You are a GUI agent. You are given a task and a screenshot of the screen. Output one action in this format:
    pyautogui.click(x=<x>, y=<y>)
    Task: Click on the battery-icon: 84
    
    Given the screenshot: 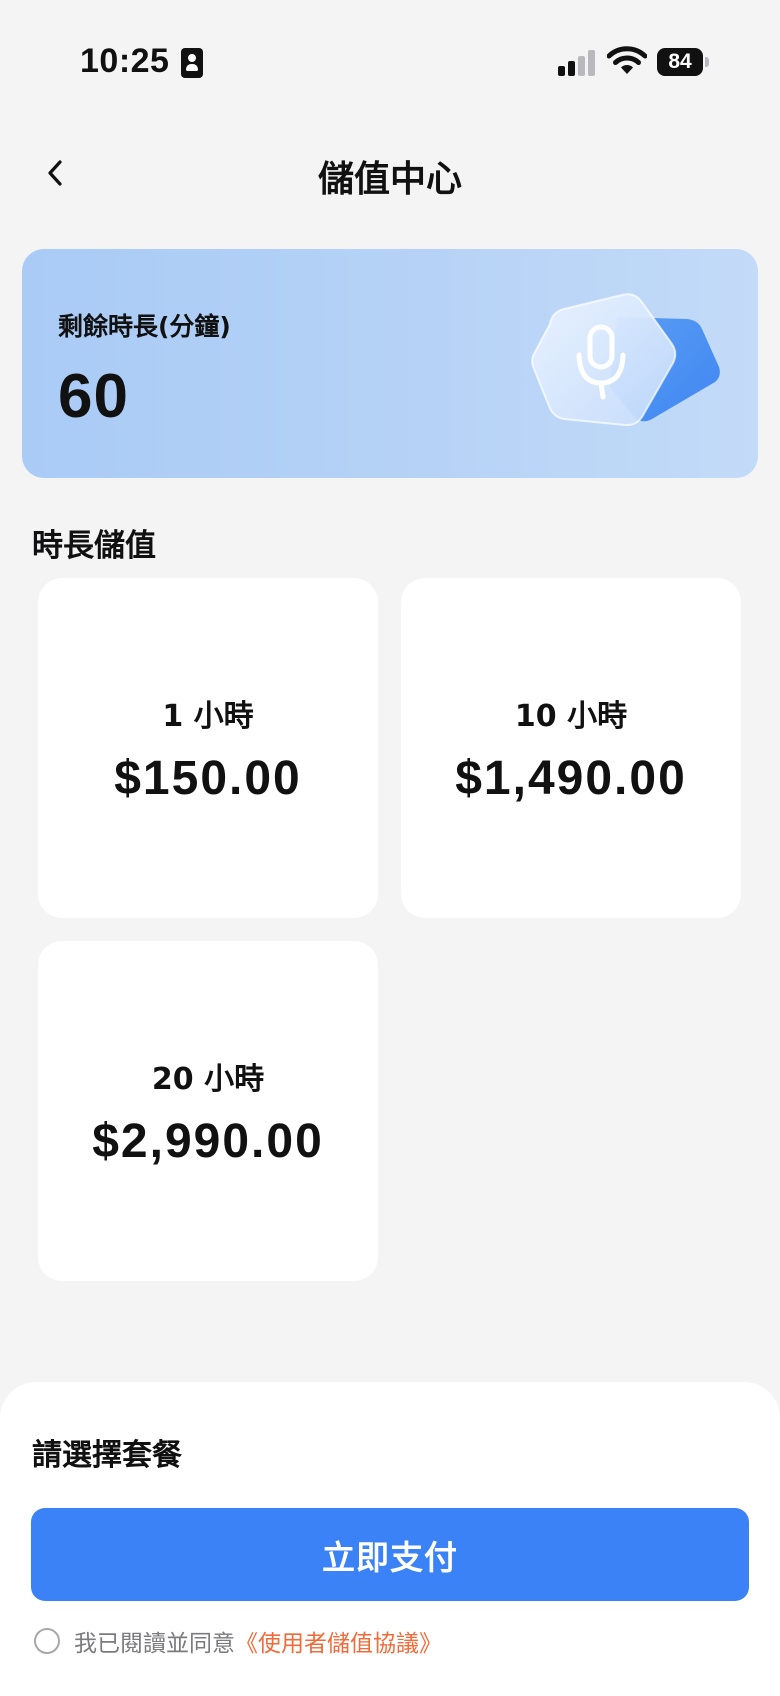 What is the action you would take?
    pyautogui.click(x=683, y=62)
    